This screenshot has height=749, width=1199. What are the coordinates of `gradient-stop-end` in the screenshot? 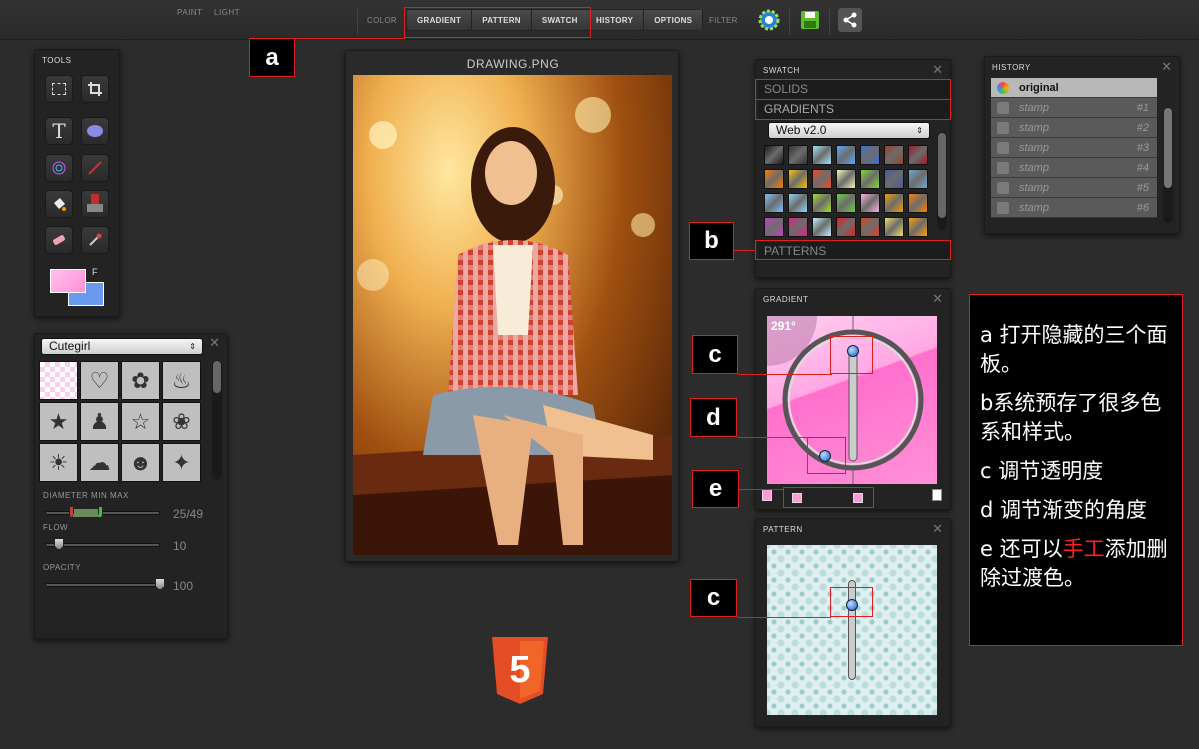 It's located at (937, 495).